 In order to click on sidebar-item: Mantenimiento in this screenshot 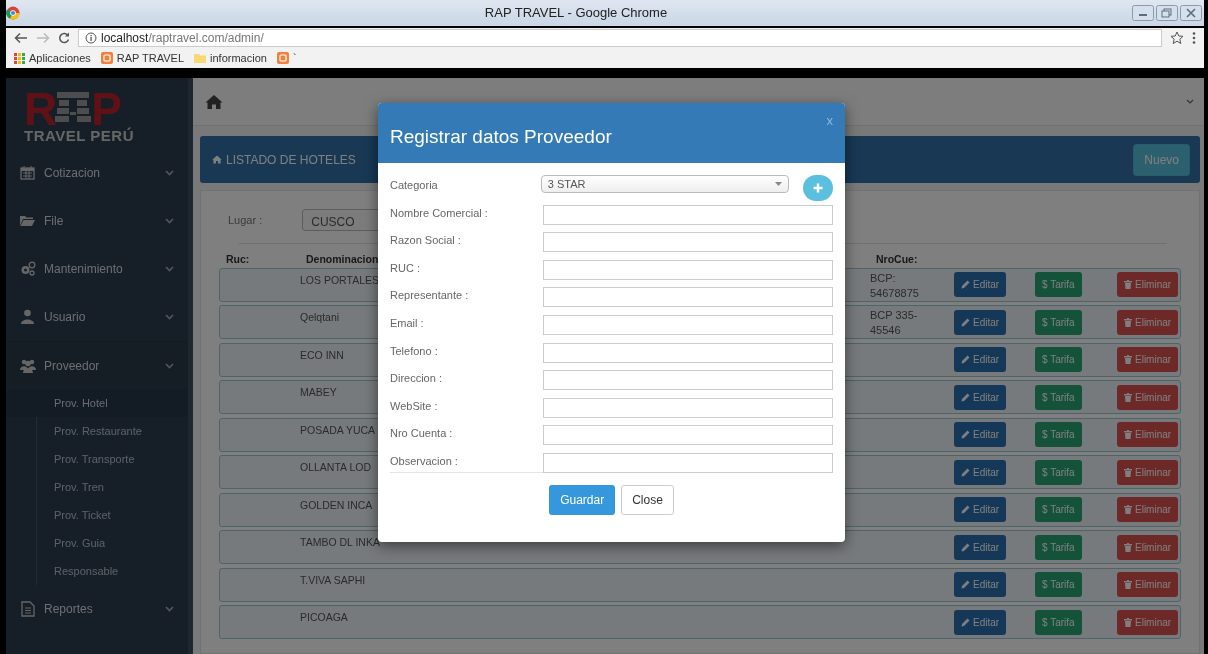, I will do `click(97, 269)`.